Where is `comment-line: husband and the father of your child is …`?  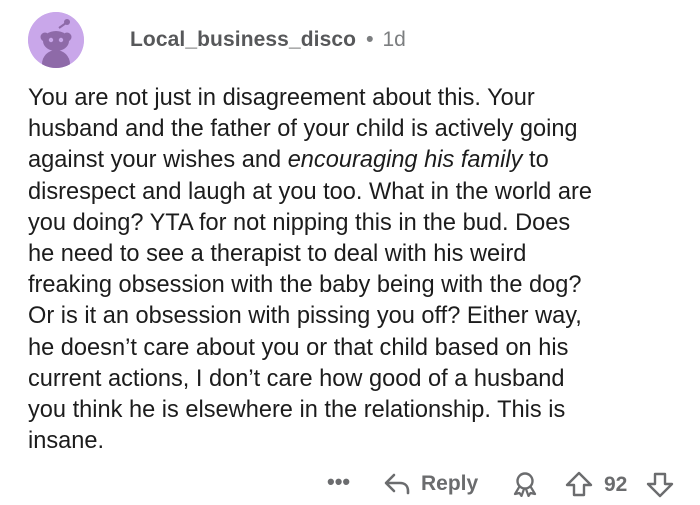 comment-line: husband and the father of your child is … is located at coordinates (303, 129).